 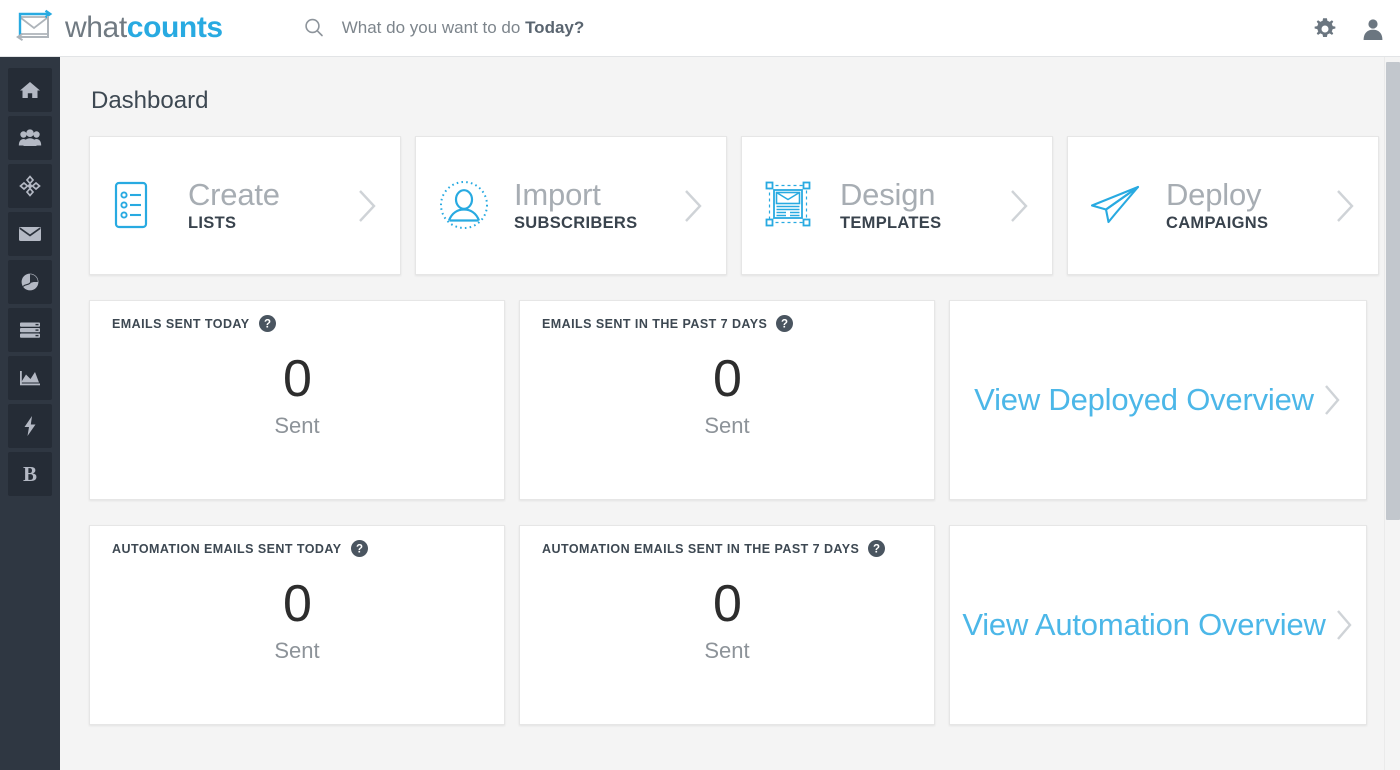 I want to click on metric-header: EMAILS SENT IN THE PAST 7 DAYS ?, so click(x=738, y=323).